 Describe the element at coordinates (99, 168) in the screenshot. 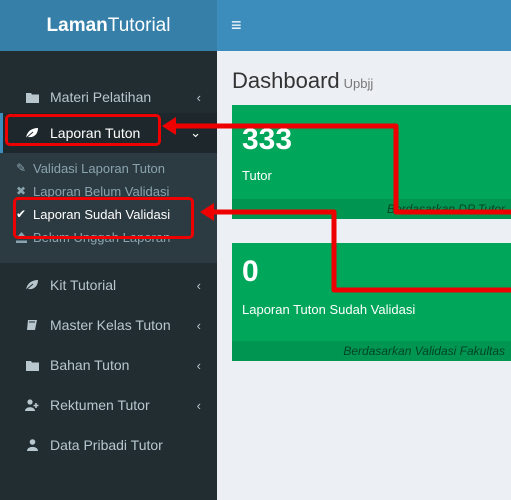

I see `submenu-item-label: Validasi Laporan Tuton` at that location.